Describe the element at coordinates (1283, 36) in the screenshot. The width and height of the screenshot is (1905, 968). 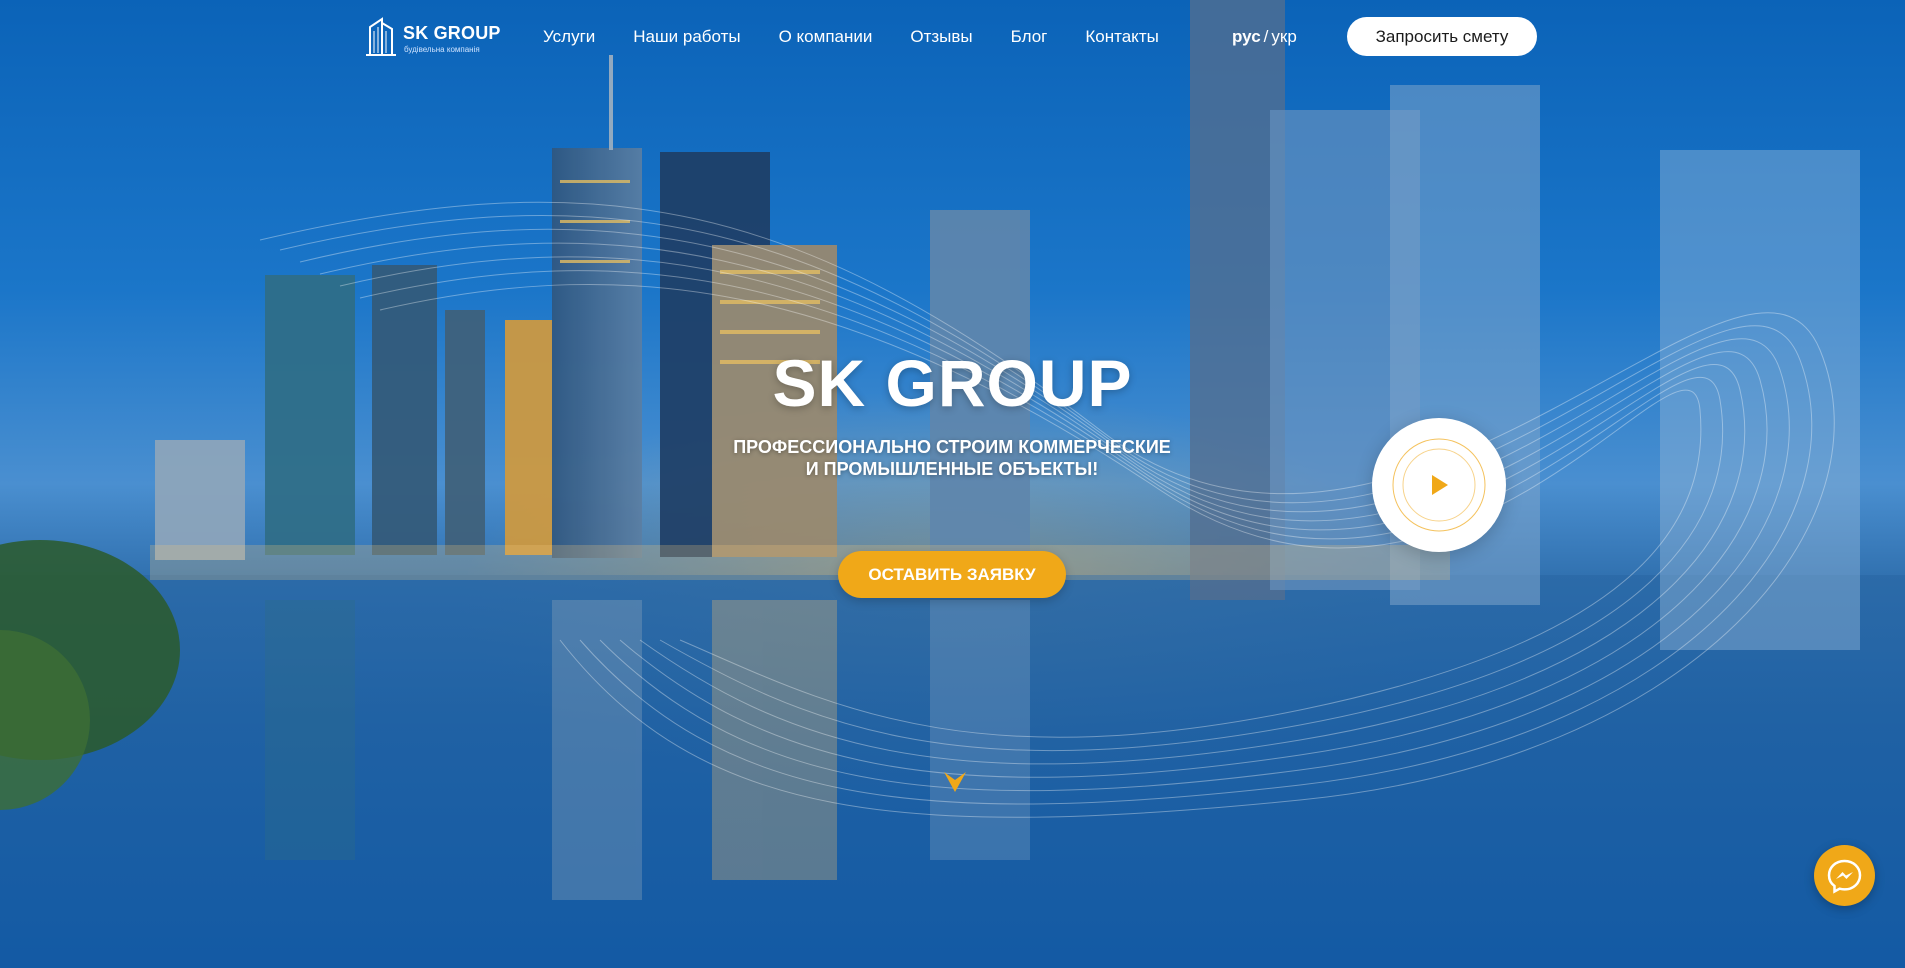
I see `lang-uk: укр` at that location.